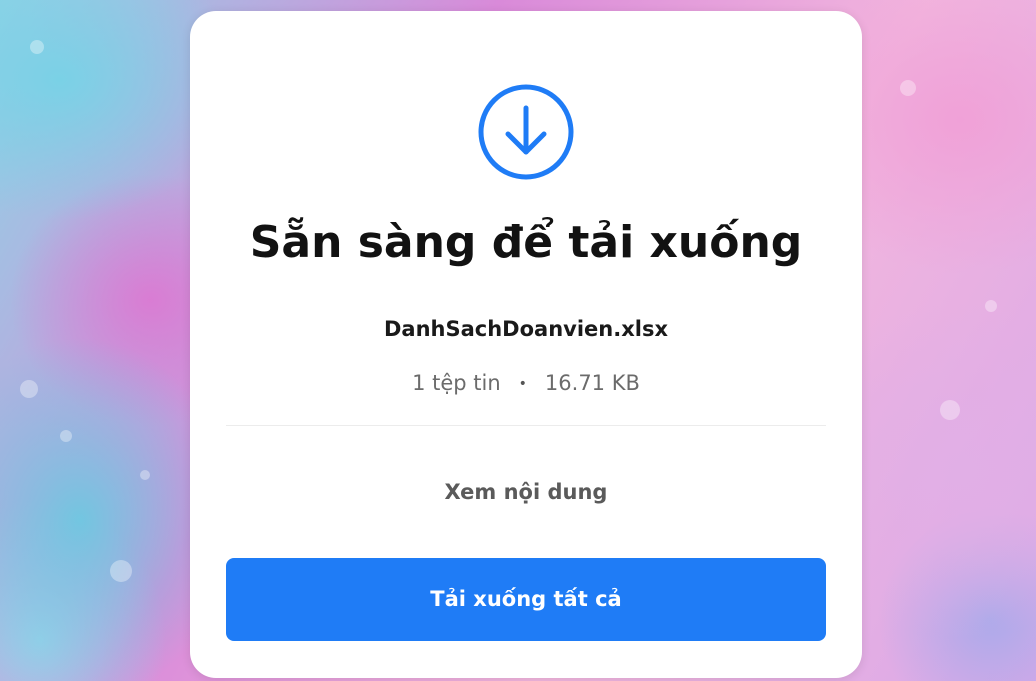 This screenshot has width=1036, height=681. I want to click on file-count: 1 tệp tin, so click(456, 383).